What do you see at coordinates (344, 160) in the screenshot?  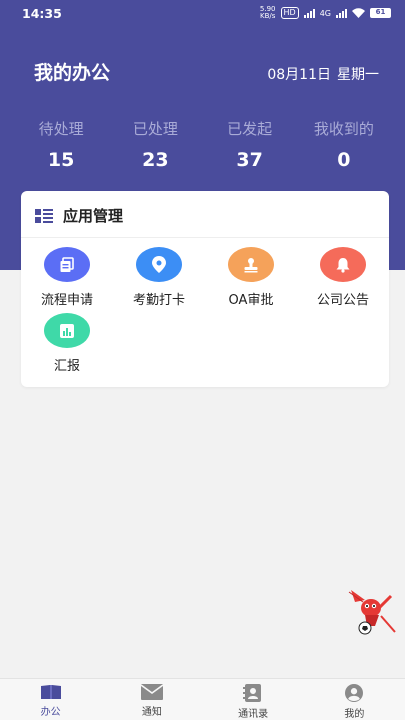 I see `stat-value: 0` at bounding box center [344, 160].